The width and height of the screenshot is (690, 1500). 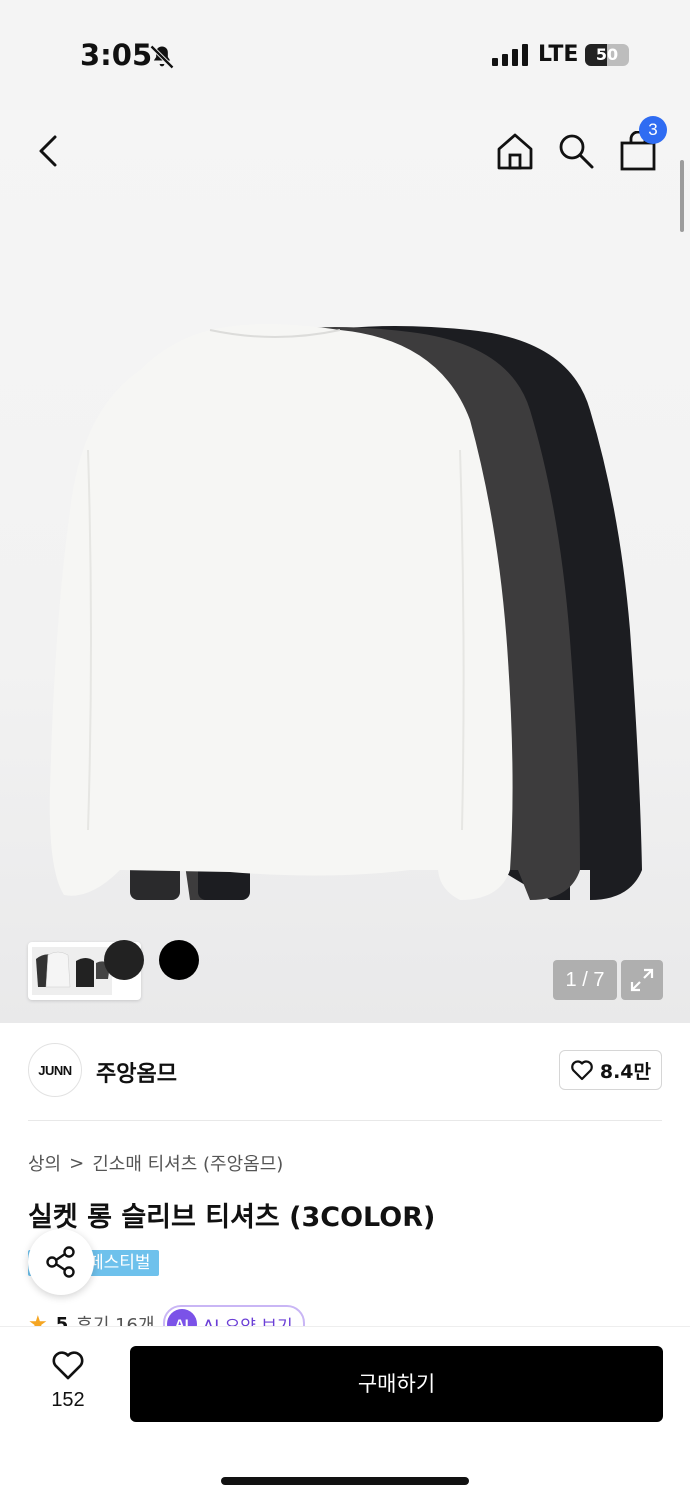 I want to click on battery-icon: 50, so click(x=607, y=55).